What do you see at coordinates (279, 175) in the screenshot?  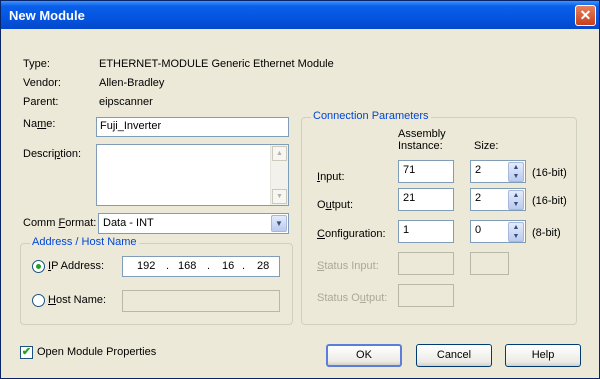 I see `description-scrollbar: ▲ ▼` at bounding box center [279, 175].